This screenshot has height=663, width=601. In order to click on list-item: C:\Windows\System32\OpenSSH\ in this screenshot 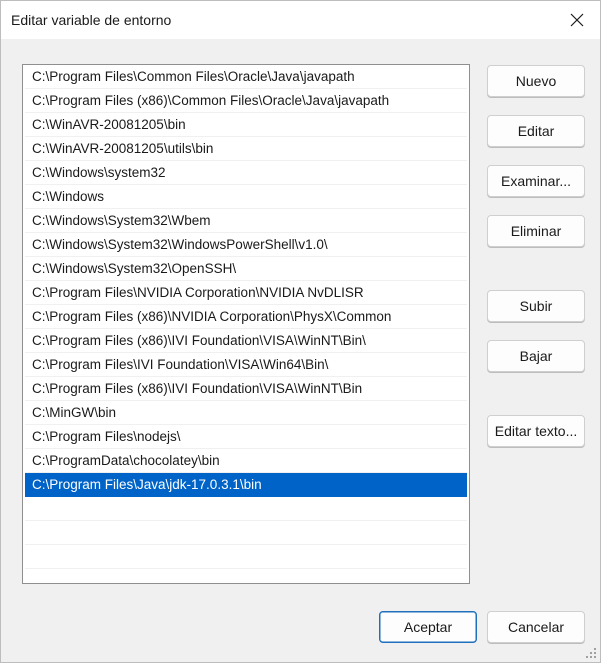, I will do `click(246, 269)`.